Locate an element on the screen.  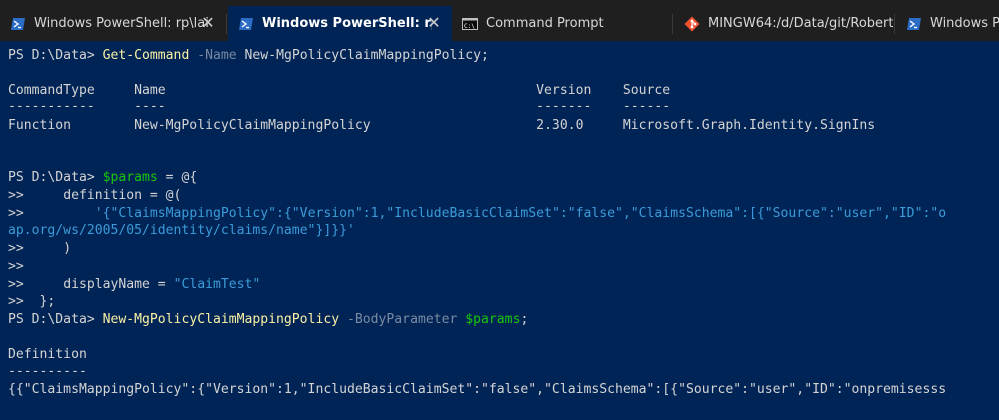
tab-windows-powershell-3: Windows Powe is located at coordinates (947, 23).